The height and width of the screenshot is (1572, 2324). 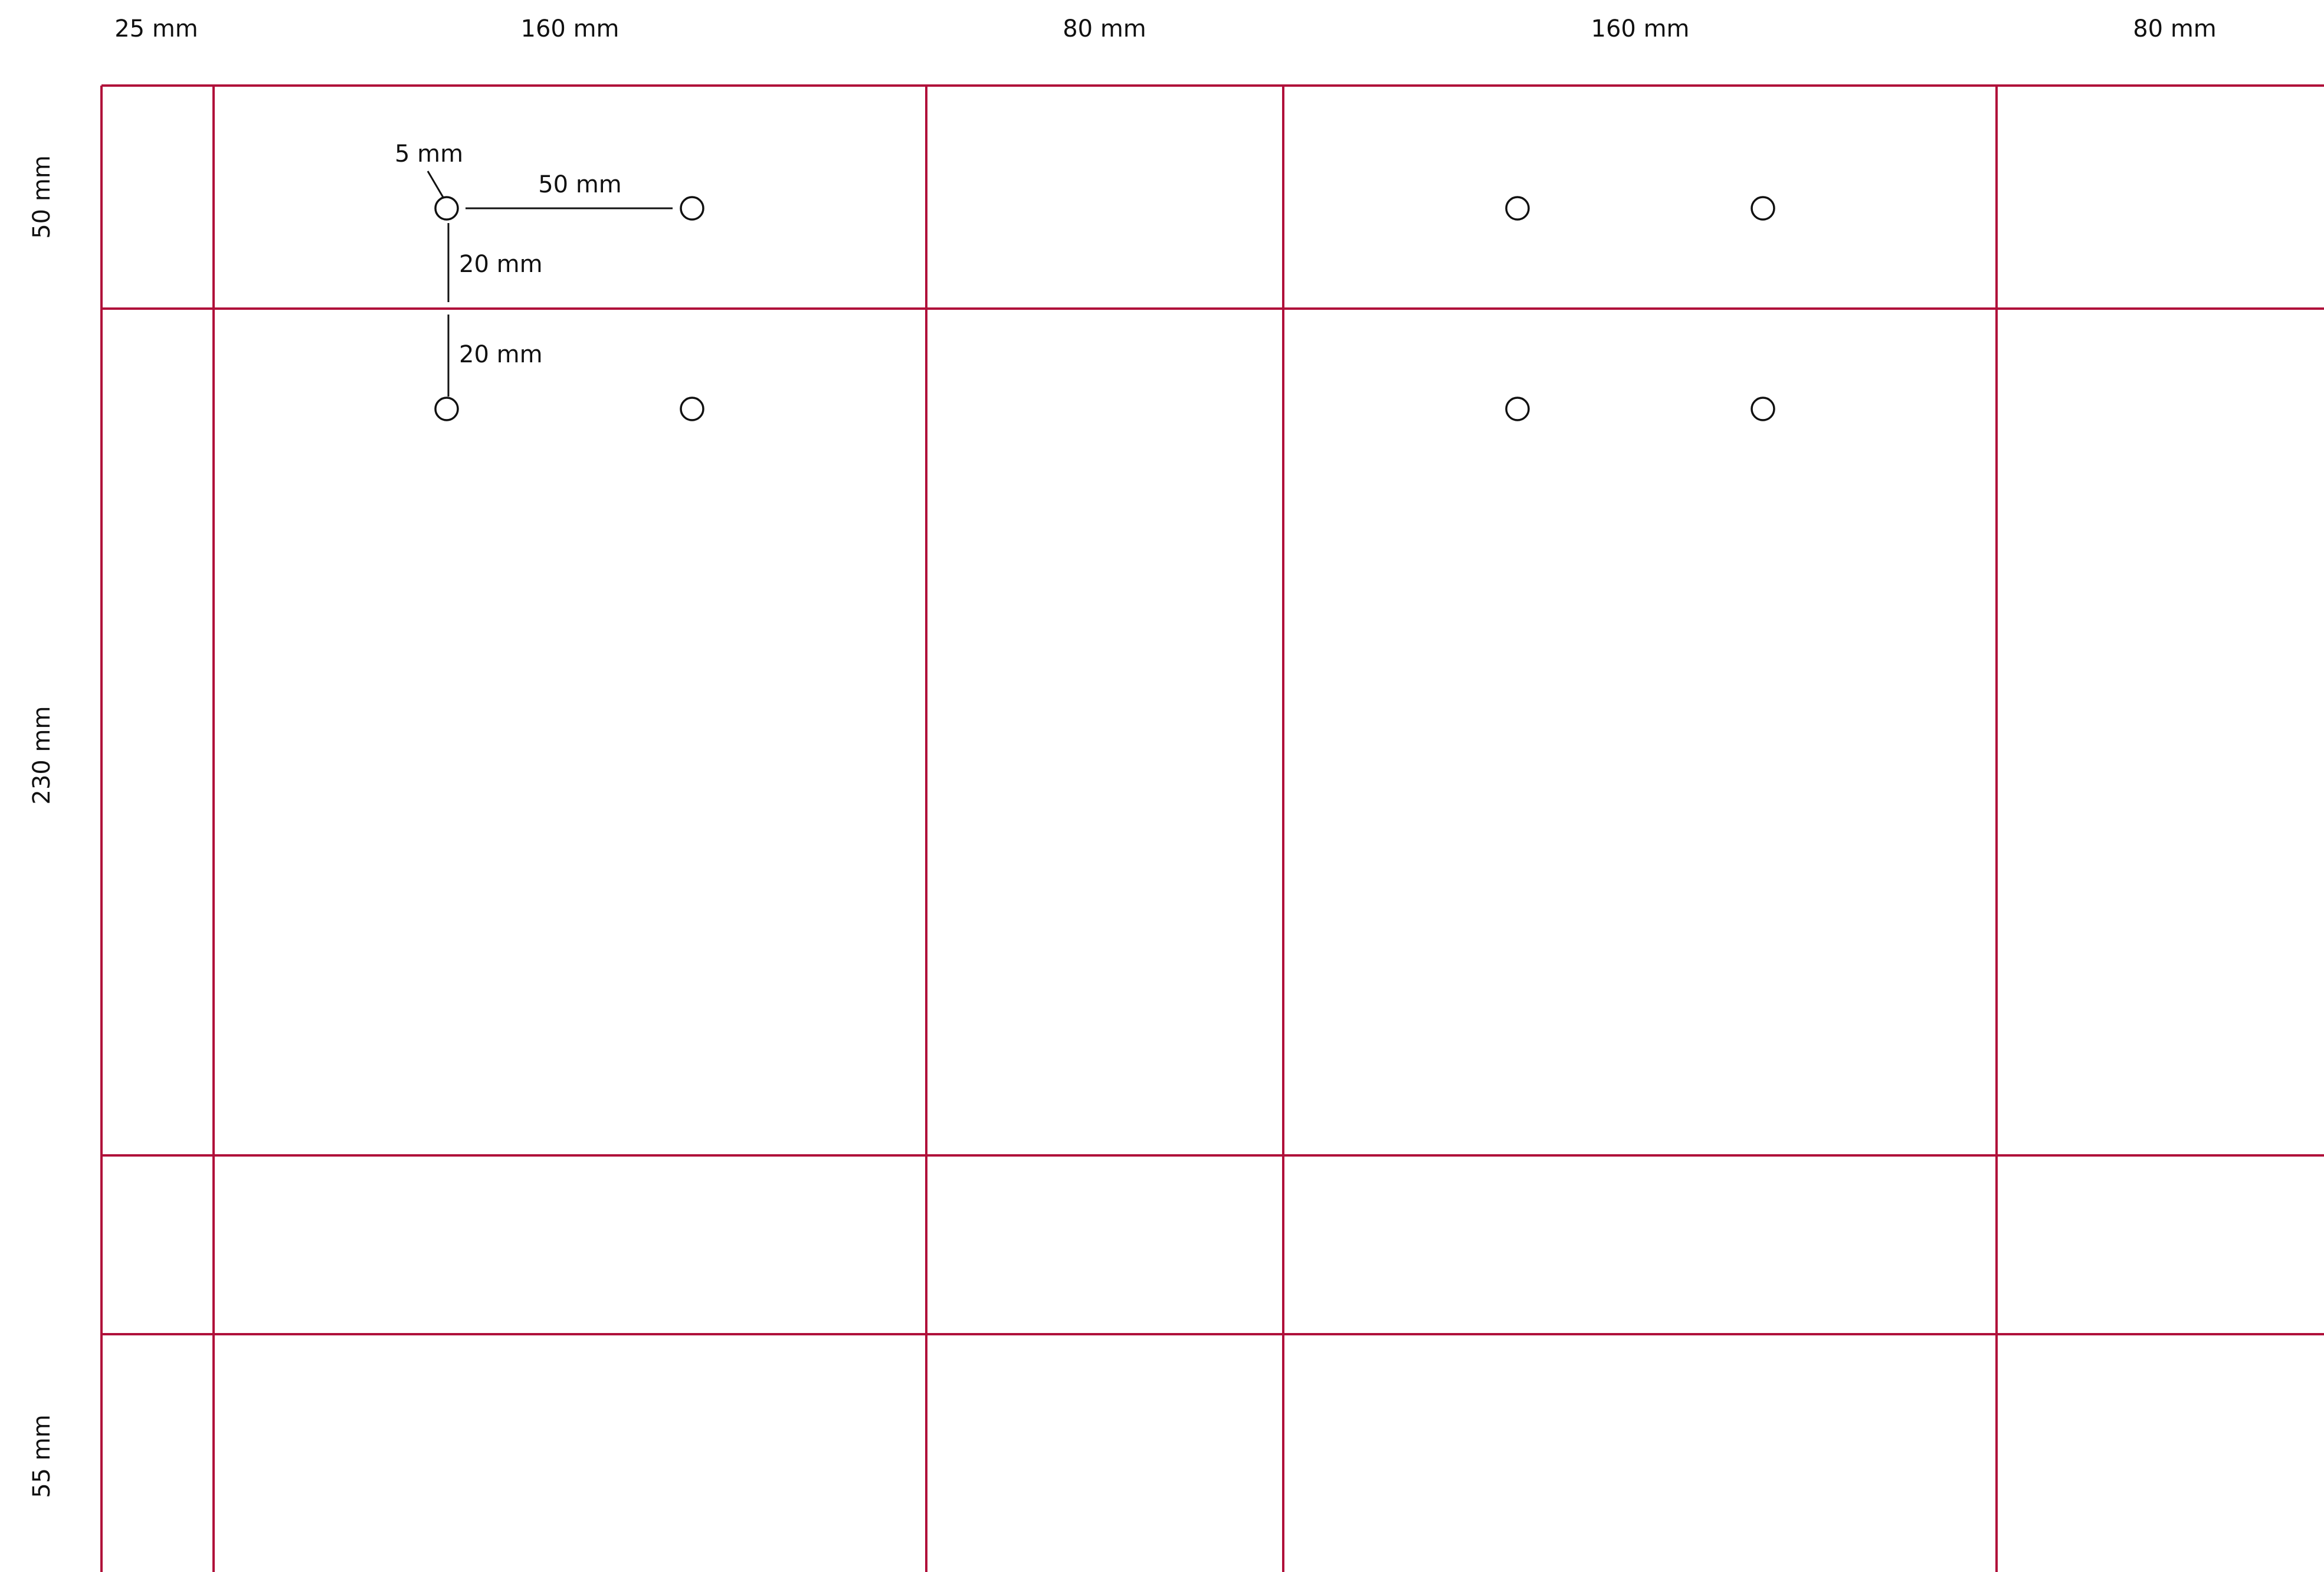 What do you see at coordinates (41, 755) in the screenshot?
I see `row-label-middle: 230 mm` at bounding box center [41, 755].